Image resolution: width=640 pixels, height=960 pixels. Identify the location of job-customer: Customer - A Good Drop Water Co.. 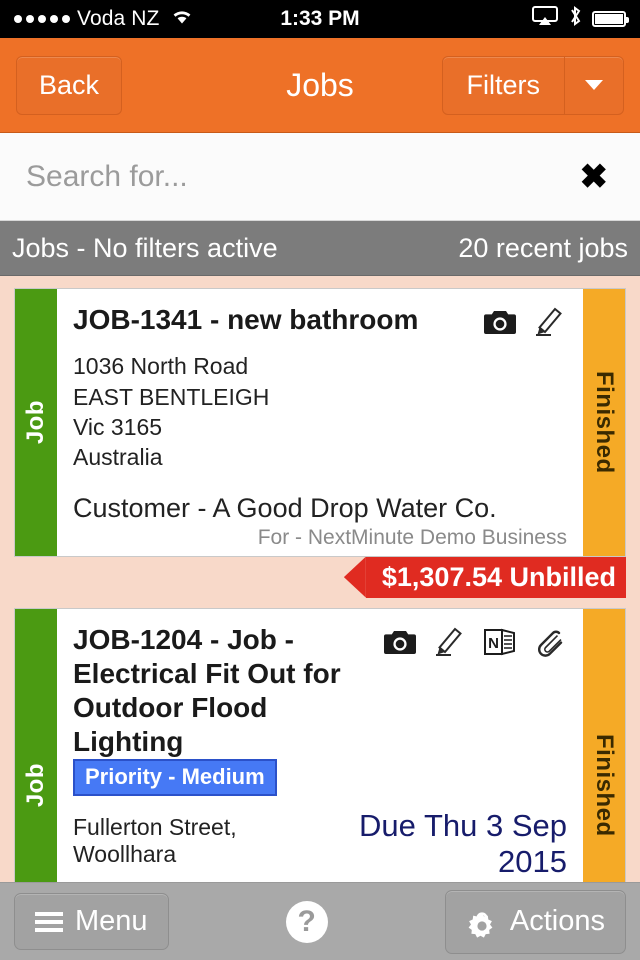
(285, 507).